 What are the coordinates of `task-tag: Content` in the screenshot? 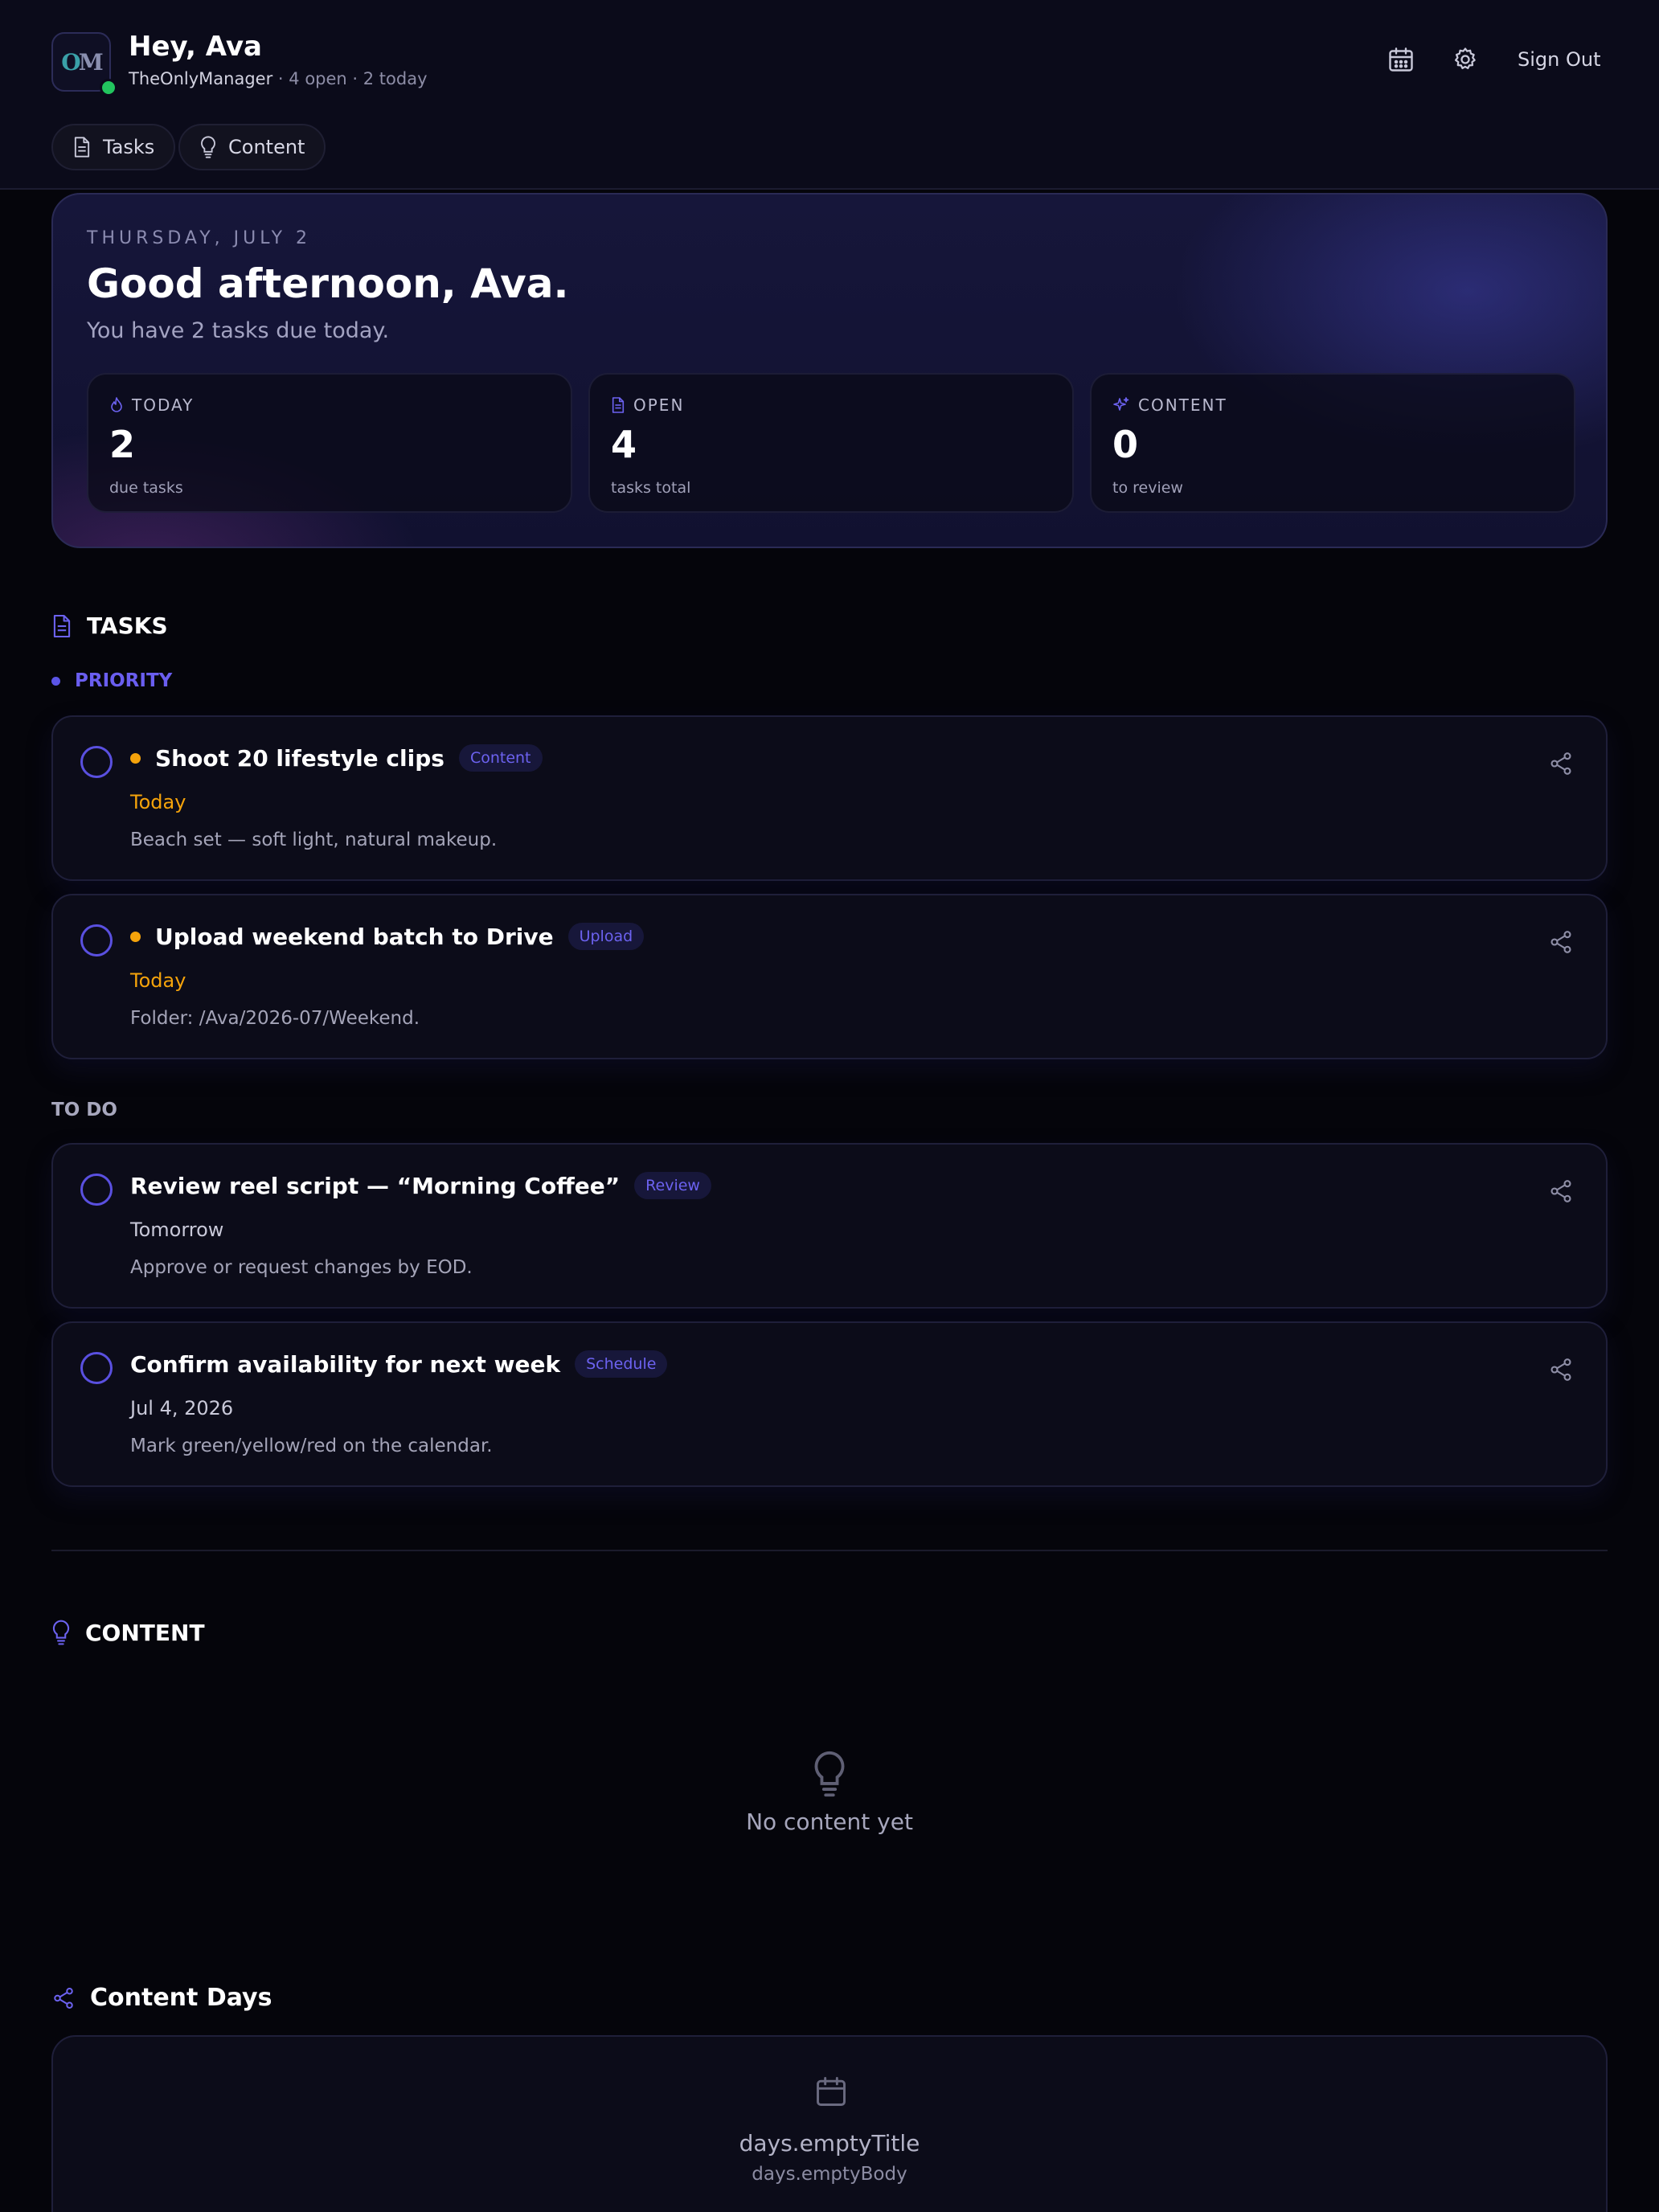 It's located at (500, 758).